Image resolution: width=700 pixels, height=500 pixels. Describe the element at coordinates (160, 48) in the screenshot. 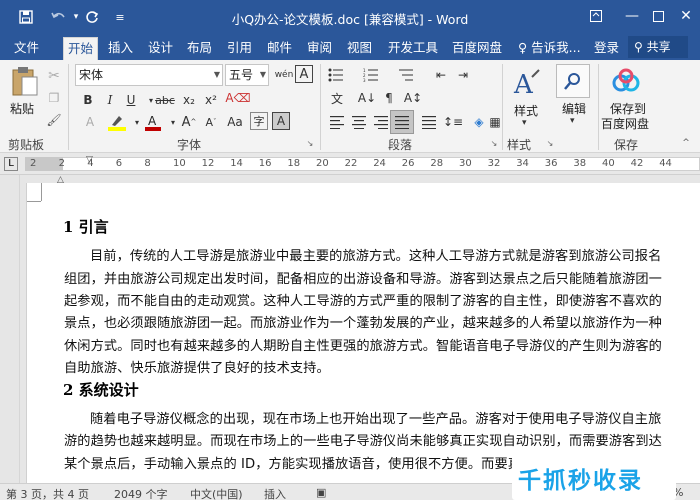

I see `tab-design: 设计` at that location.